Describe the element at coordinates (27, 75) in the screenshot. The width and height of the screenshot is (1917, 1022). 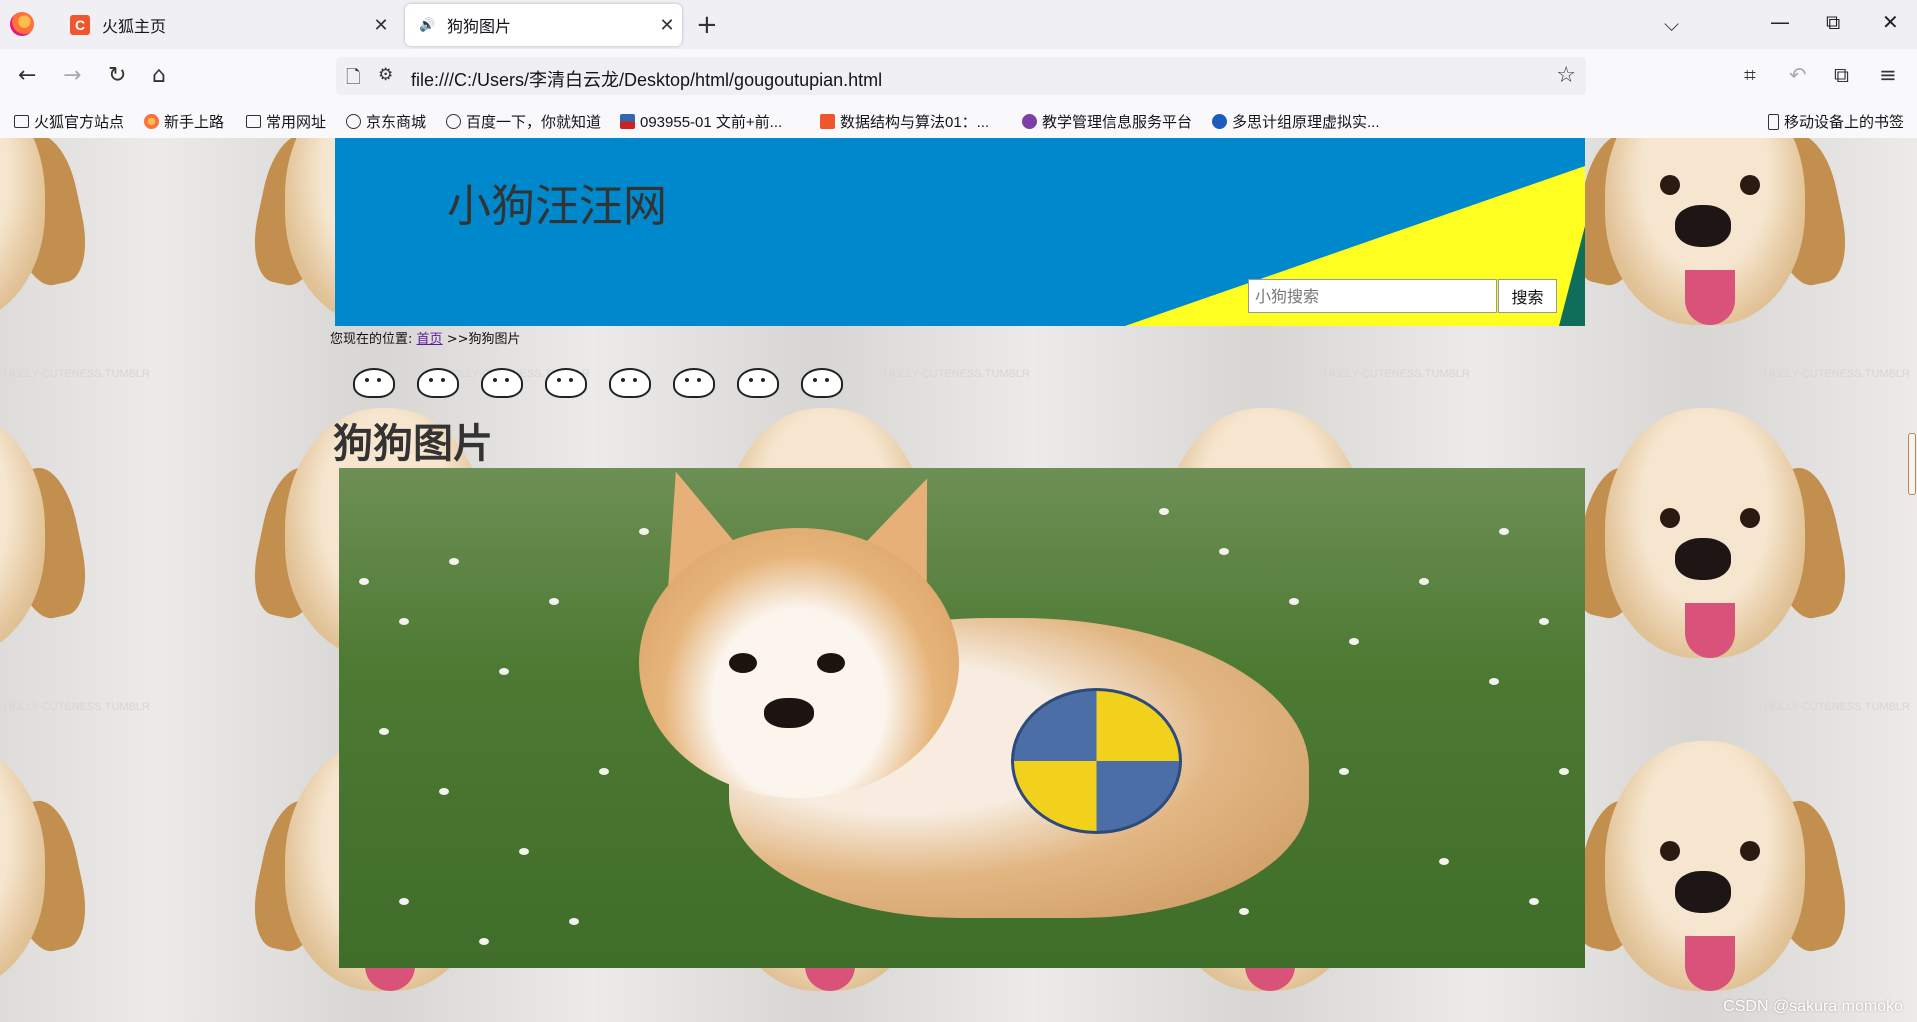
I see `back-arrow-icon: ←` at that location.